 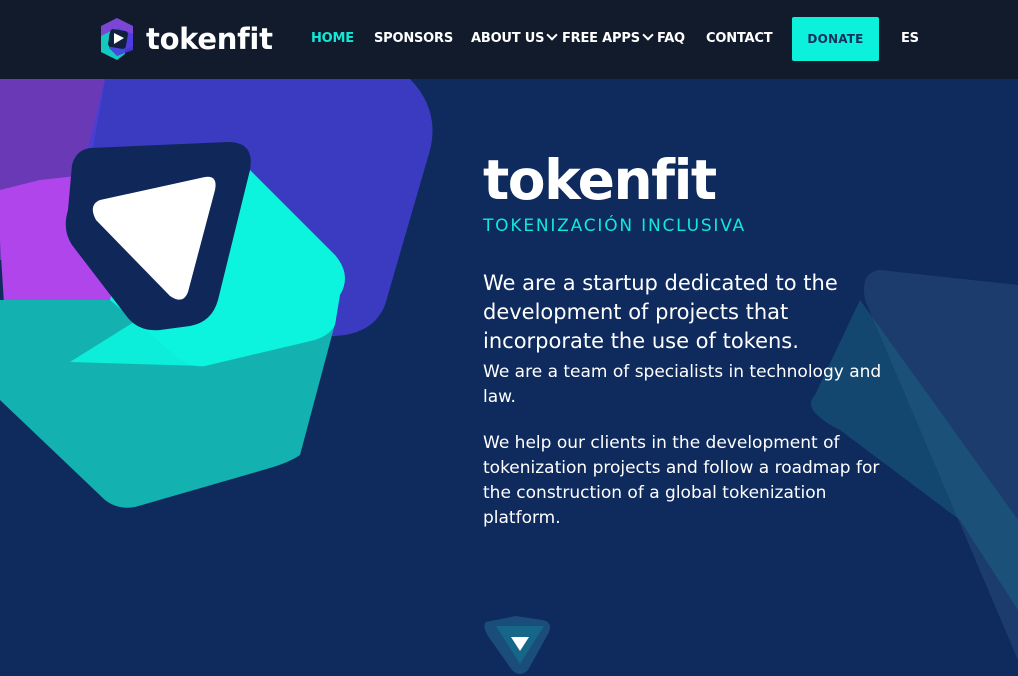 I want to click on nav-home: HOME, so click(x=332, y=39).